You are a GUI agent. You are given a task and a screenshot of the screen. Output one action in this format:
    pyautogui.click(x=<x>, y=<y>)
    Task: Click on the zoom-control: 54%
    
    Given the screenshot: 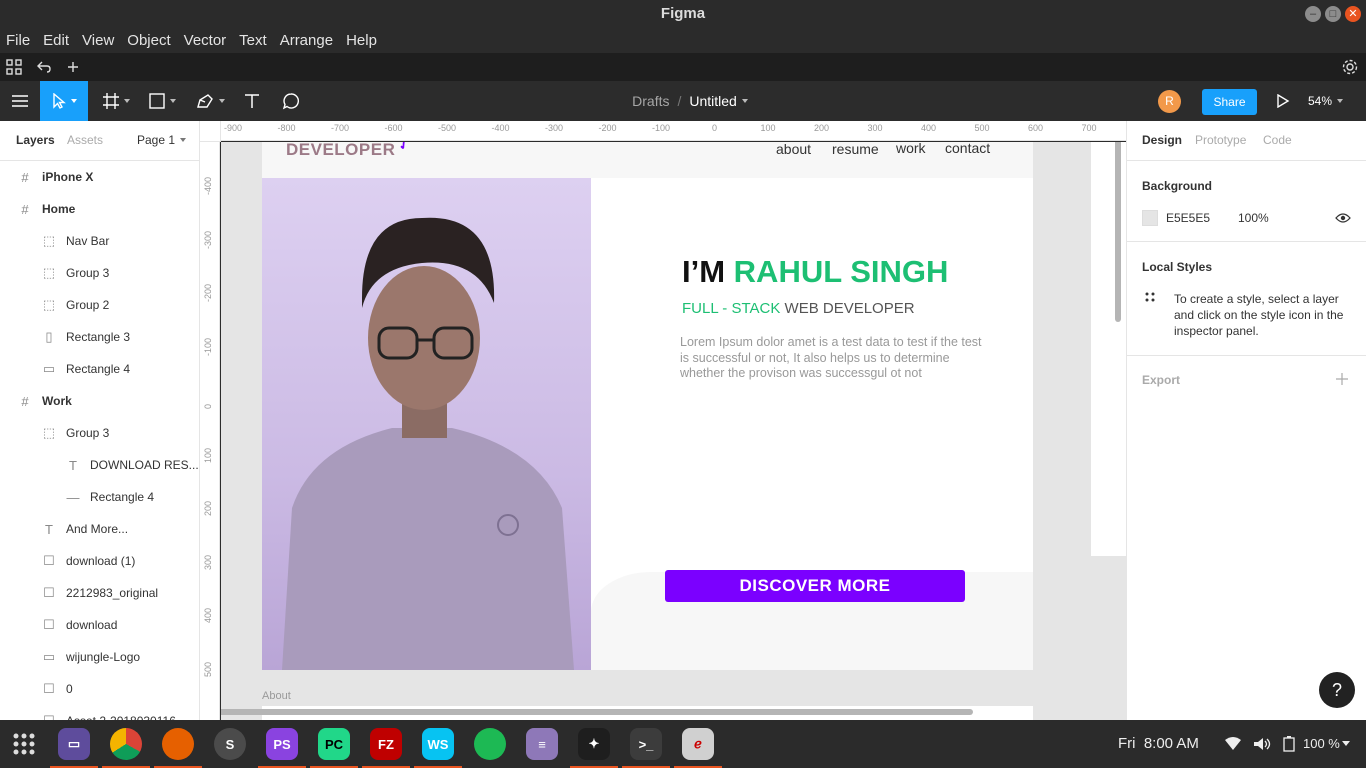 What is the action you would take?
    pyautogui.click(x=1333, y=101)
    